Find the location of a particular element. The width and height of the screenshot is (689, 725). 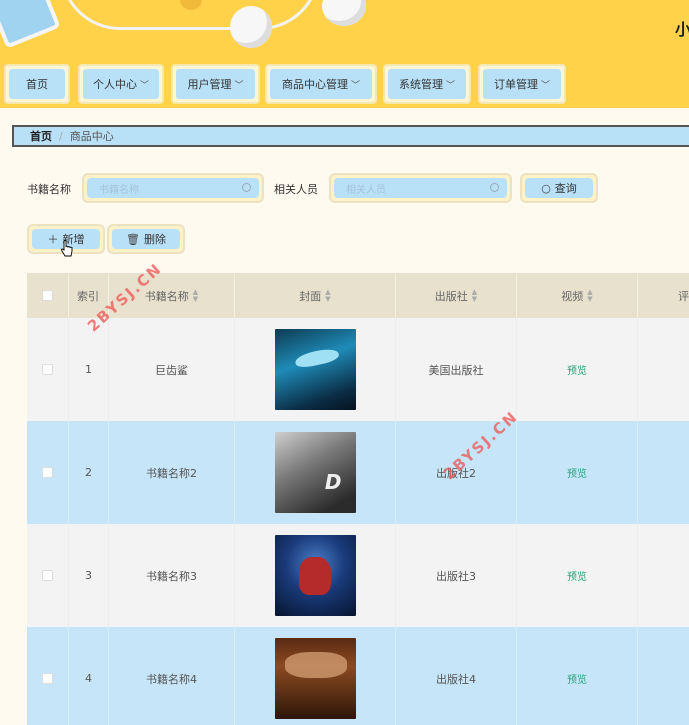

nav-label: 首页 is located at coordinates (37, 84).